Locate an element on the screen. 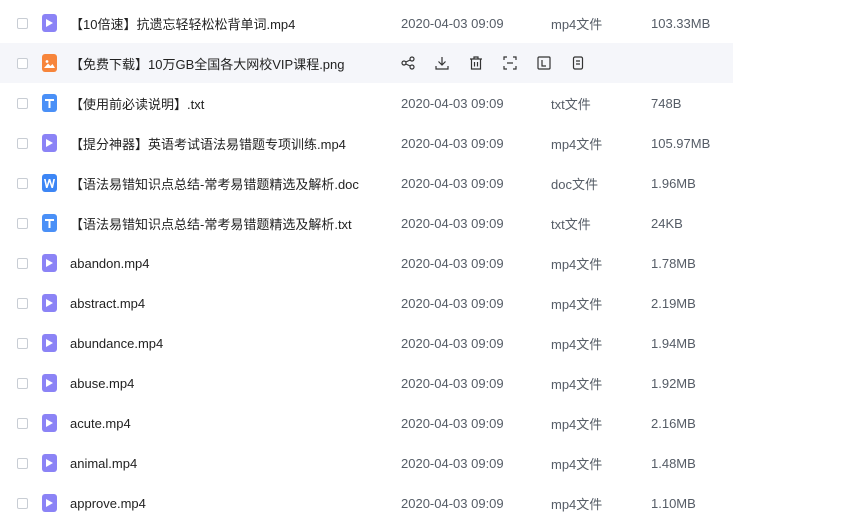  file-name: 【语法易错知识点总结-常考易错题精选及解析.doc is located at coordinates (214, 183).